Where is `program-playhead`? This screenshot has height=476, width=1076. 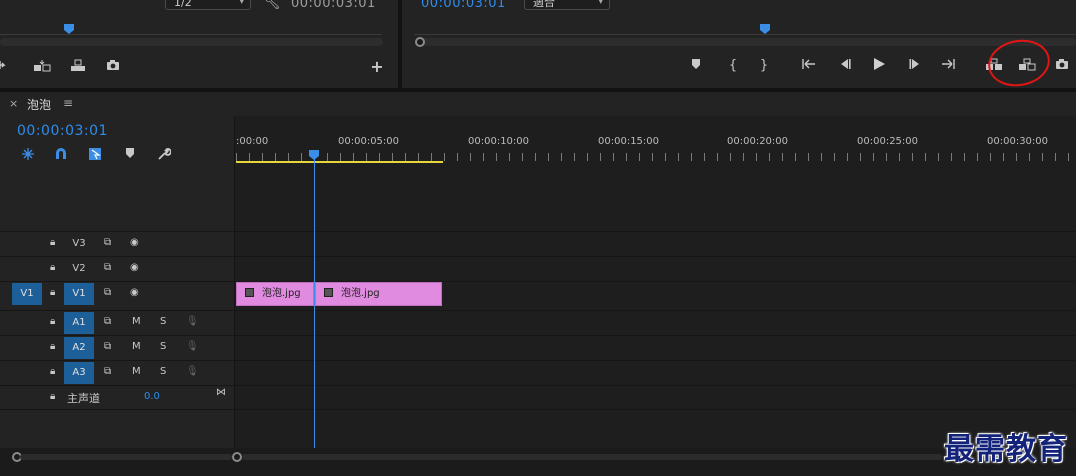
program-playhead is located at coordinates (765, 29).